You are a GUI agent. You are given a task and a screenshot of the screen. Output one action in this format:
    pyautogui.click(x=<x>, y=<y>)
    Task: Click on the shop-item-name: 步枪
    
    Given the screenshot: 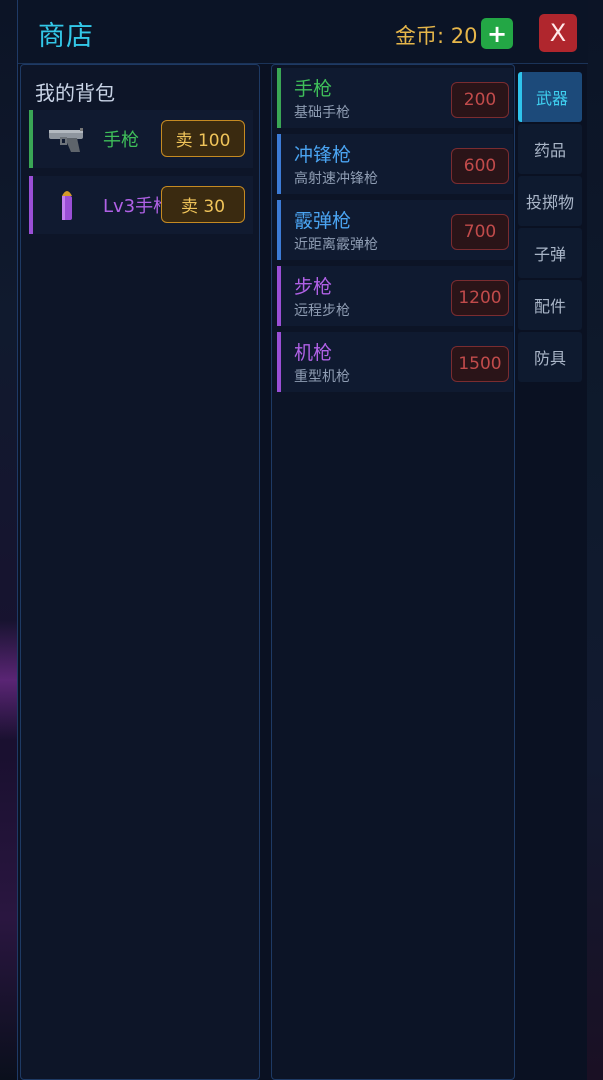 What is the action you would take?
    pyautogui.click(x=313, y=287)
    